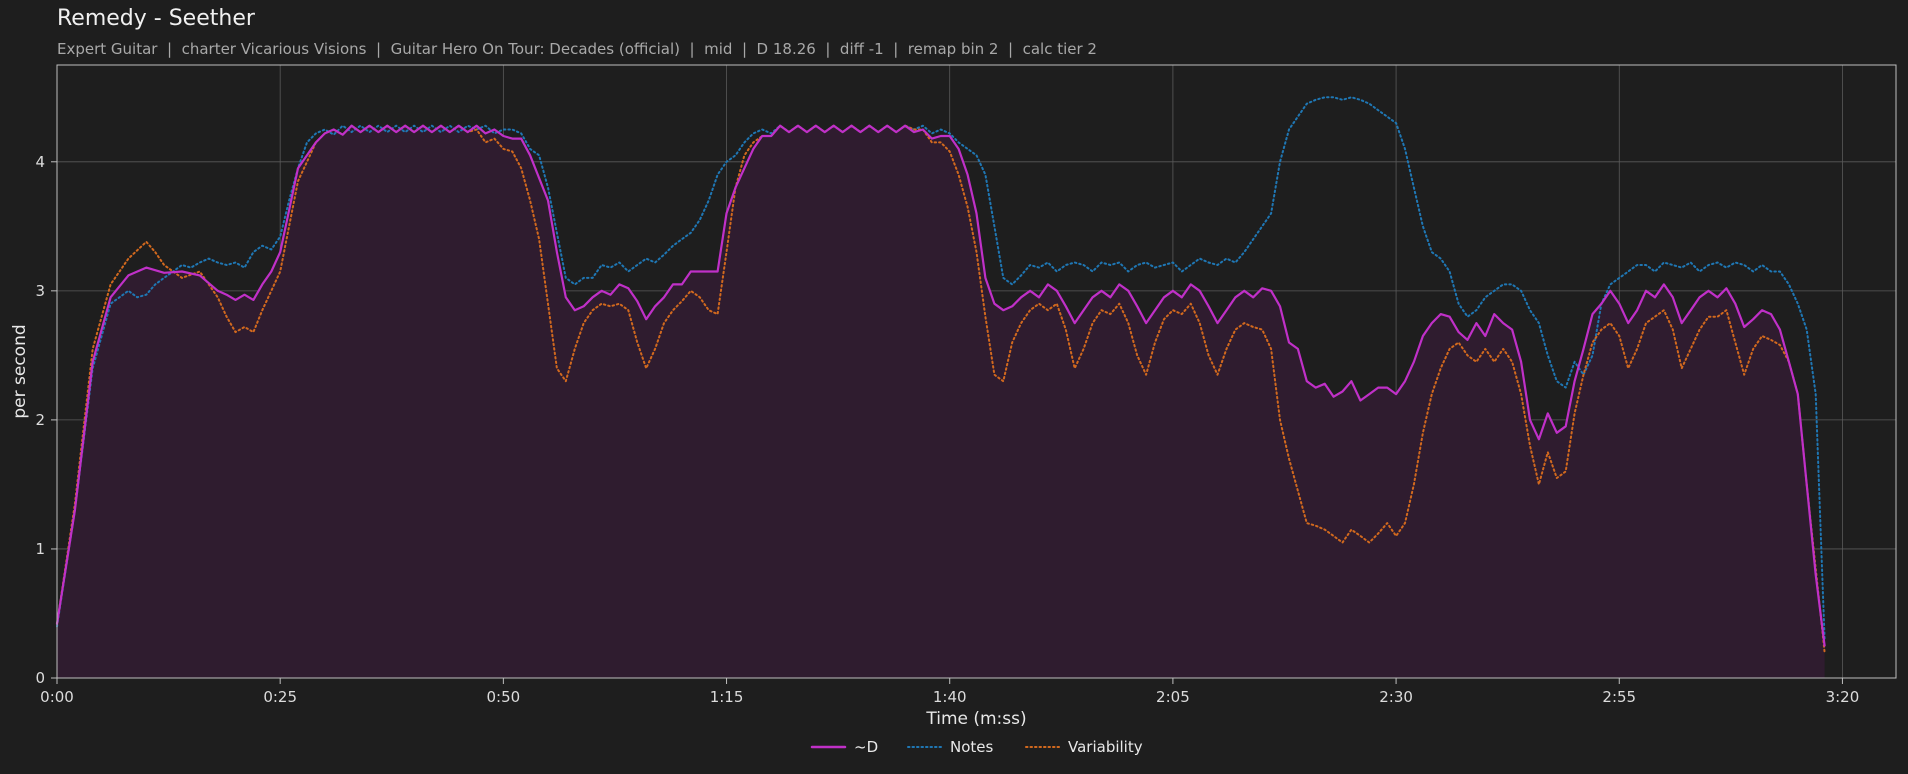  Describe the element at coordinates (57, 697) in the screenshot. I see `x-tick-label: 0:00` at that location.